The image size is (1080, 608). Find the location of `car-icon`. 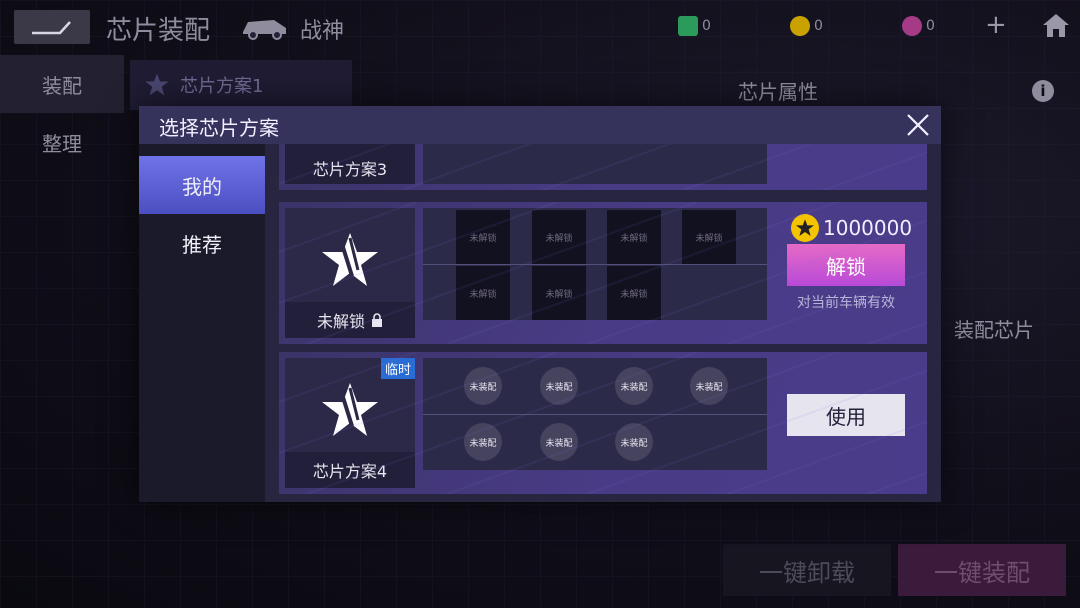

car-icon is located at coordinates (264, 30).